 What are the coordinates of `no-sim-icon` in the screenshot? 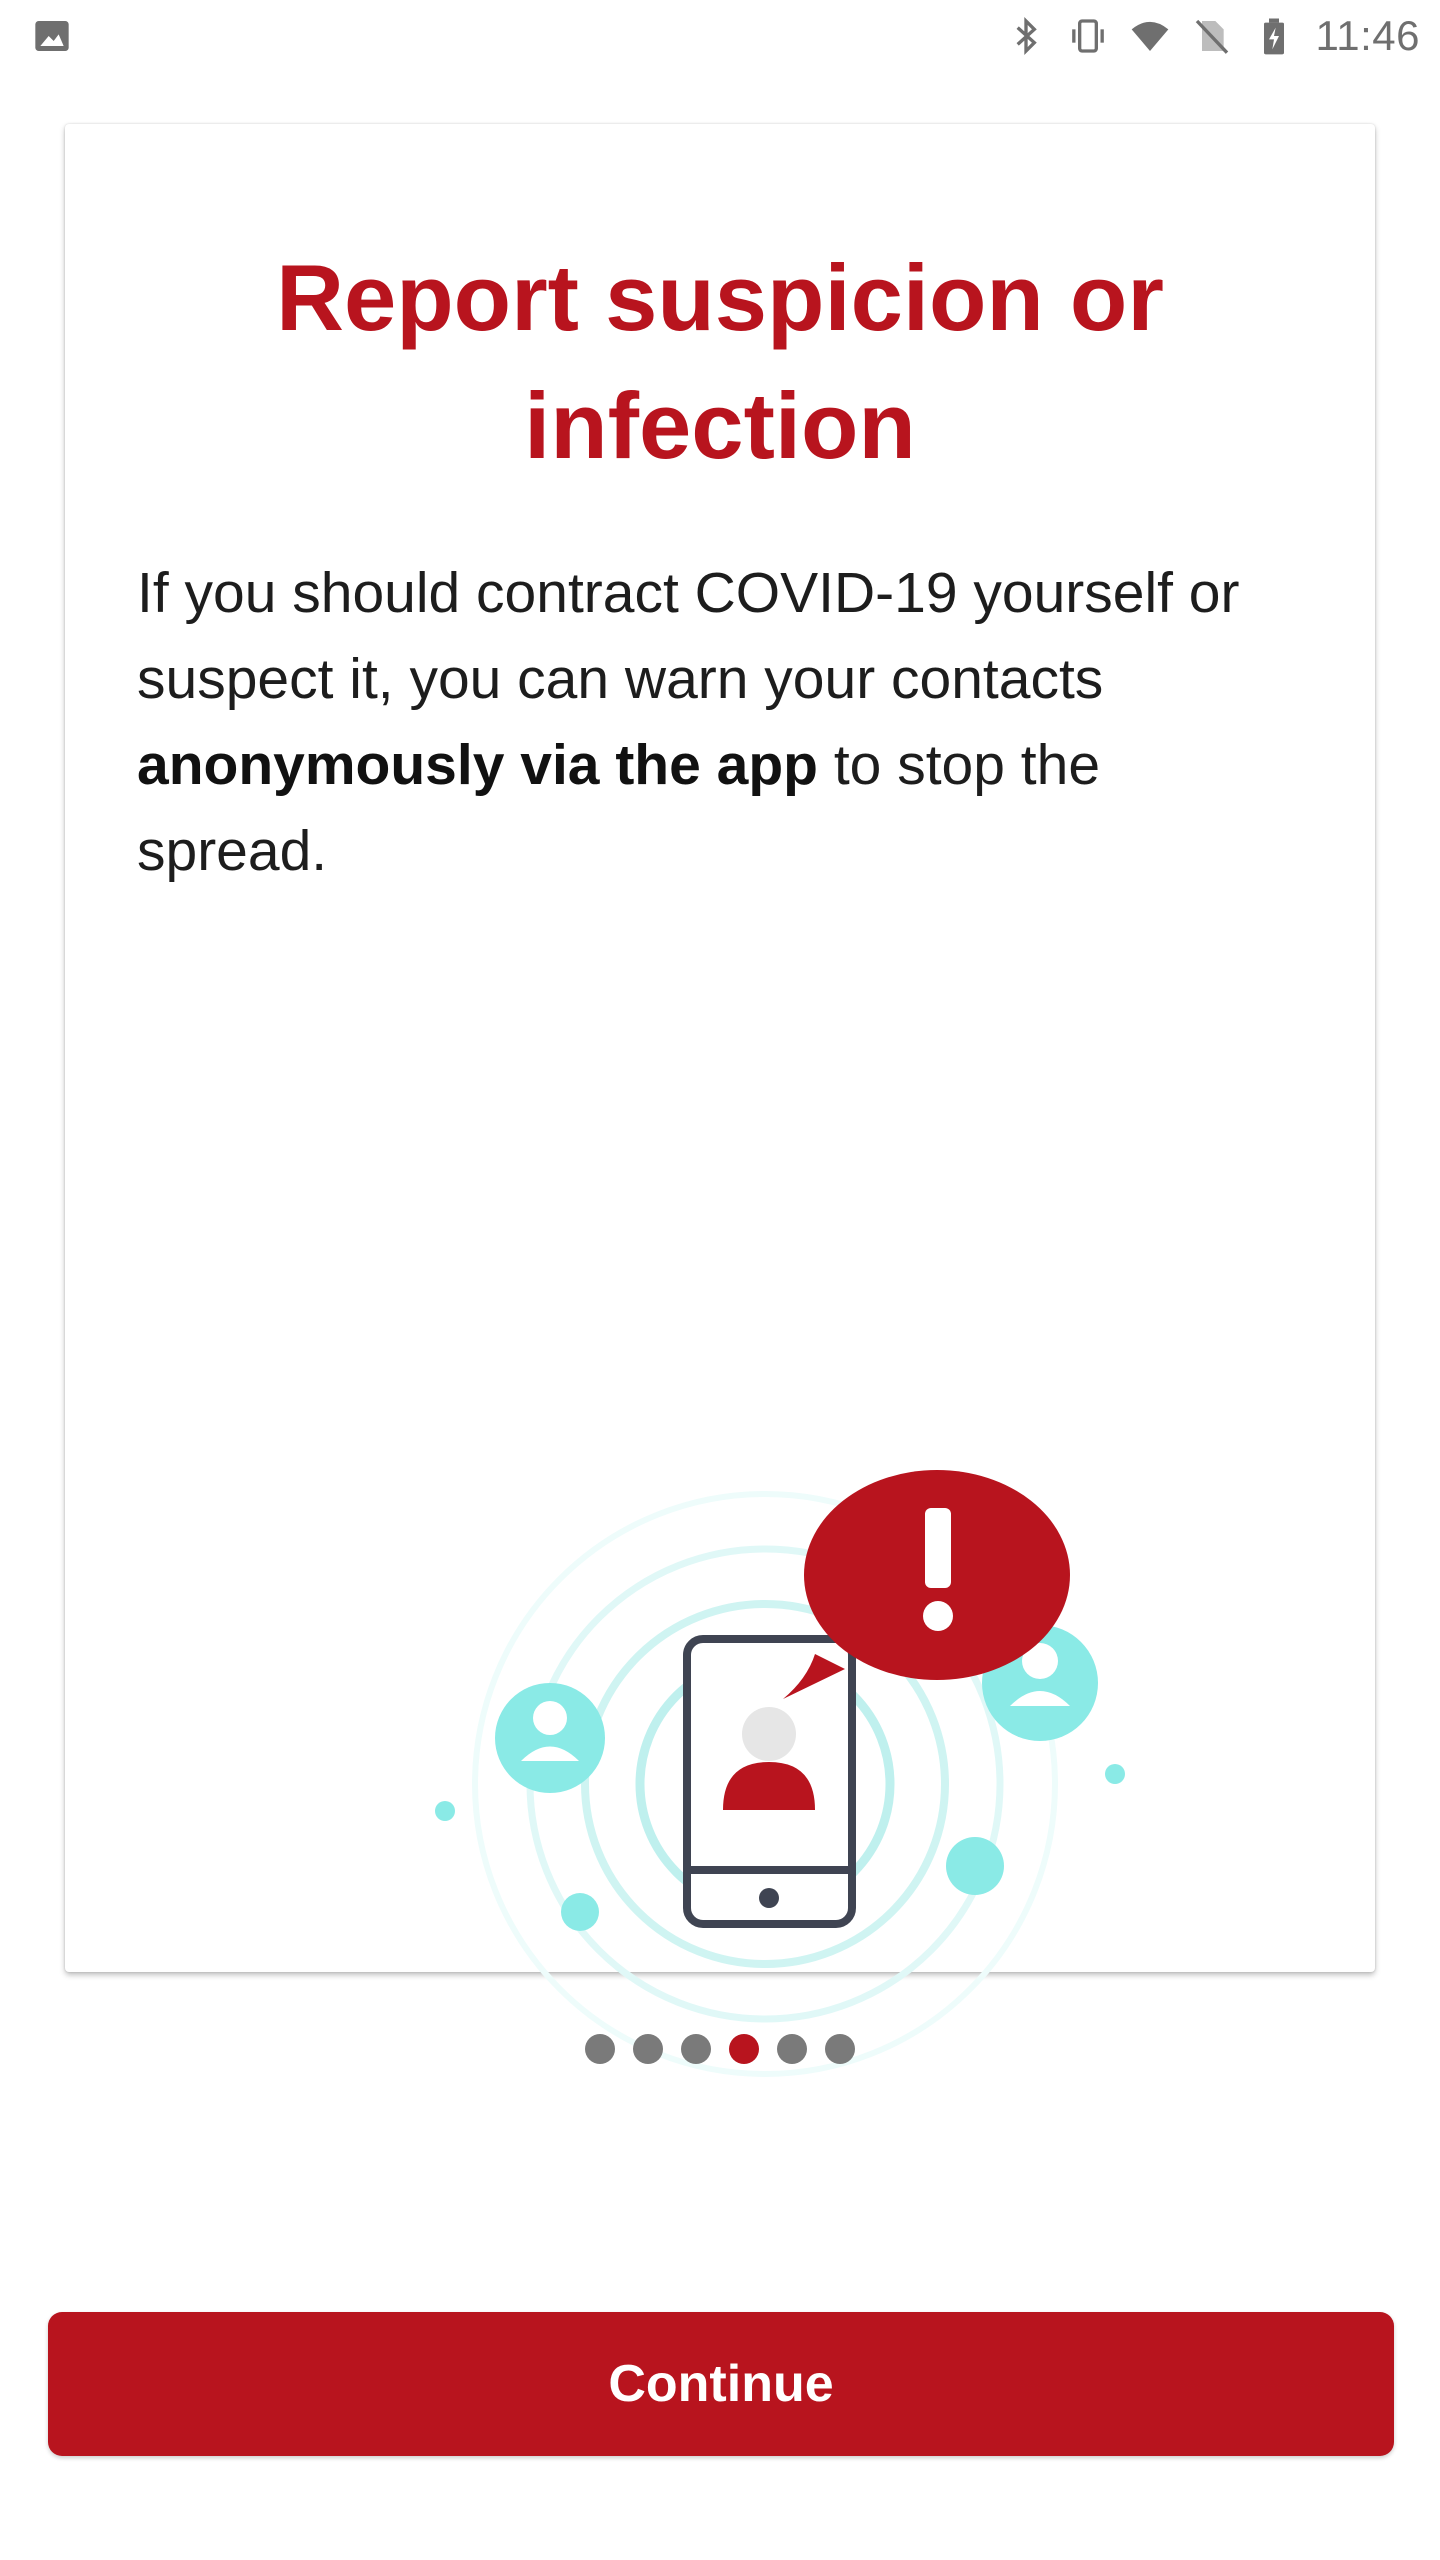 It's located at (1211, 36).